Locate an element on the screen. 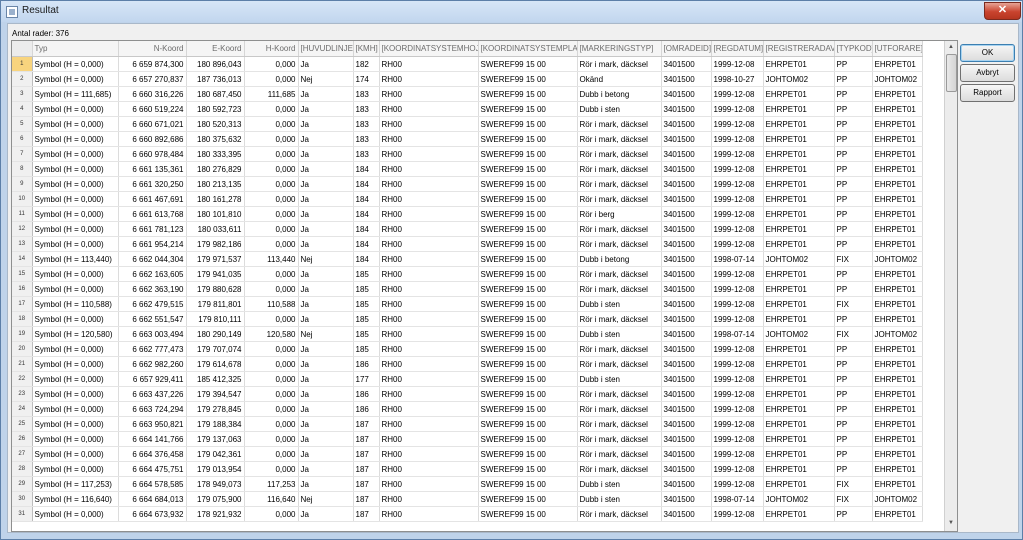 This screenshot has height=540, width=1023. row-number: 15 is located at coordinates (22, 274).